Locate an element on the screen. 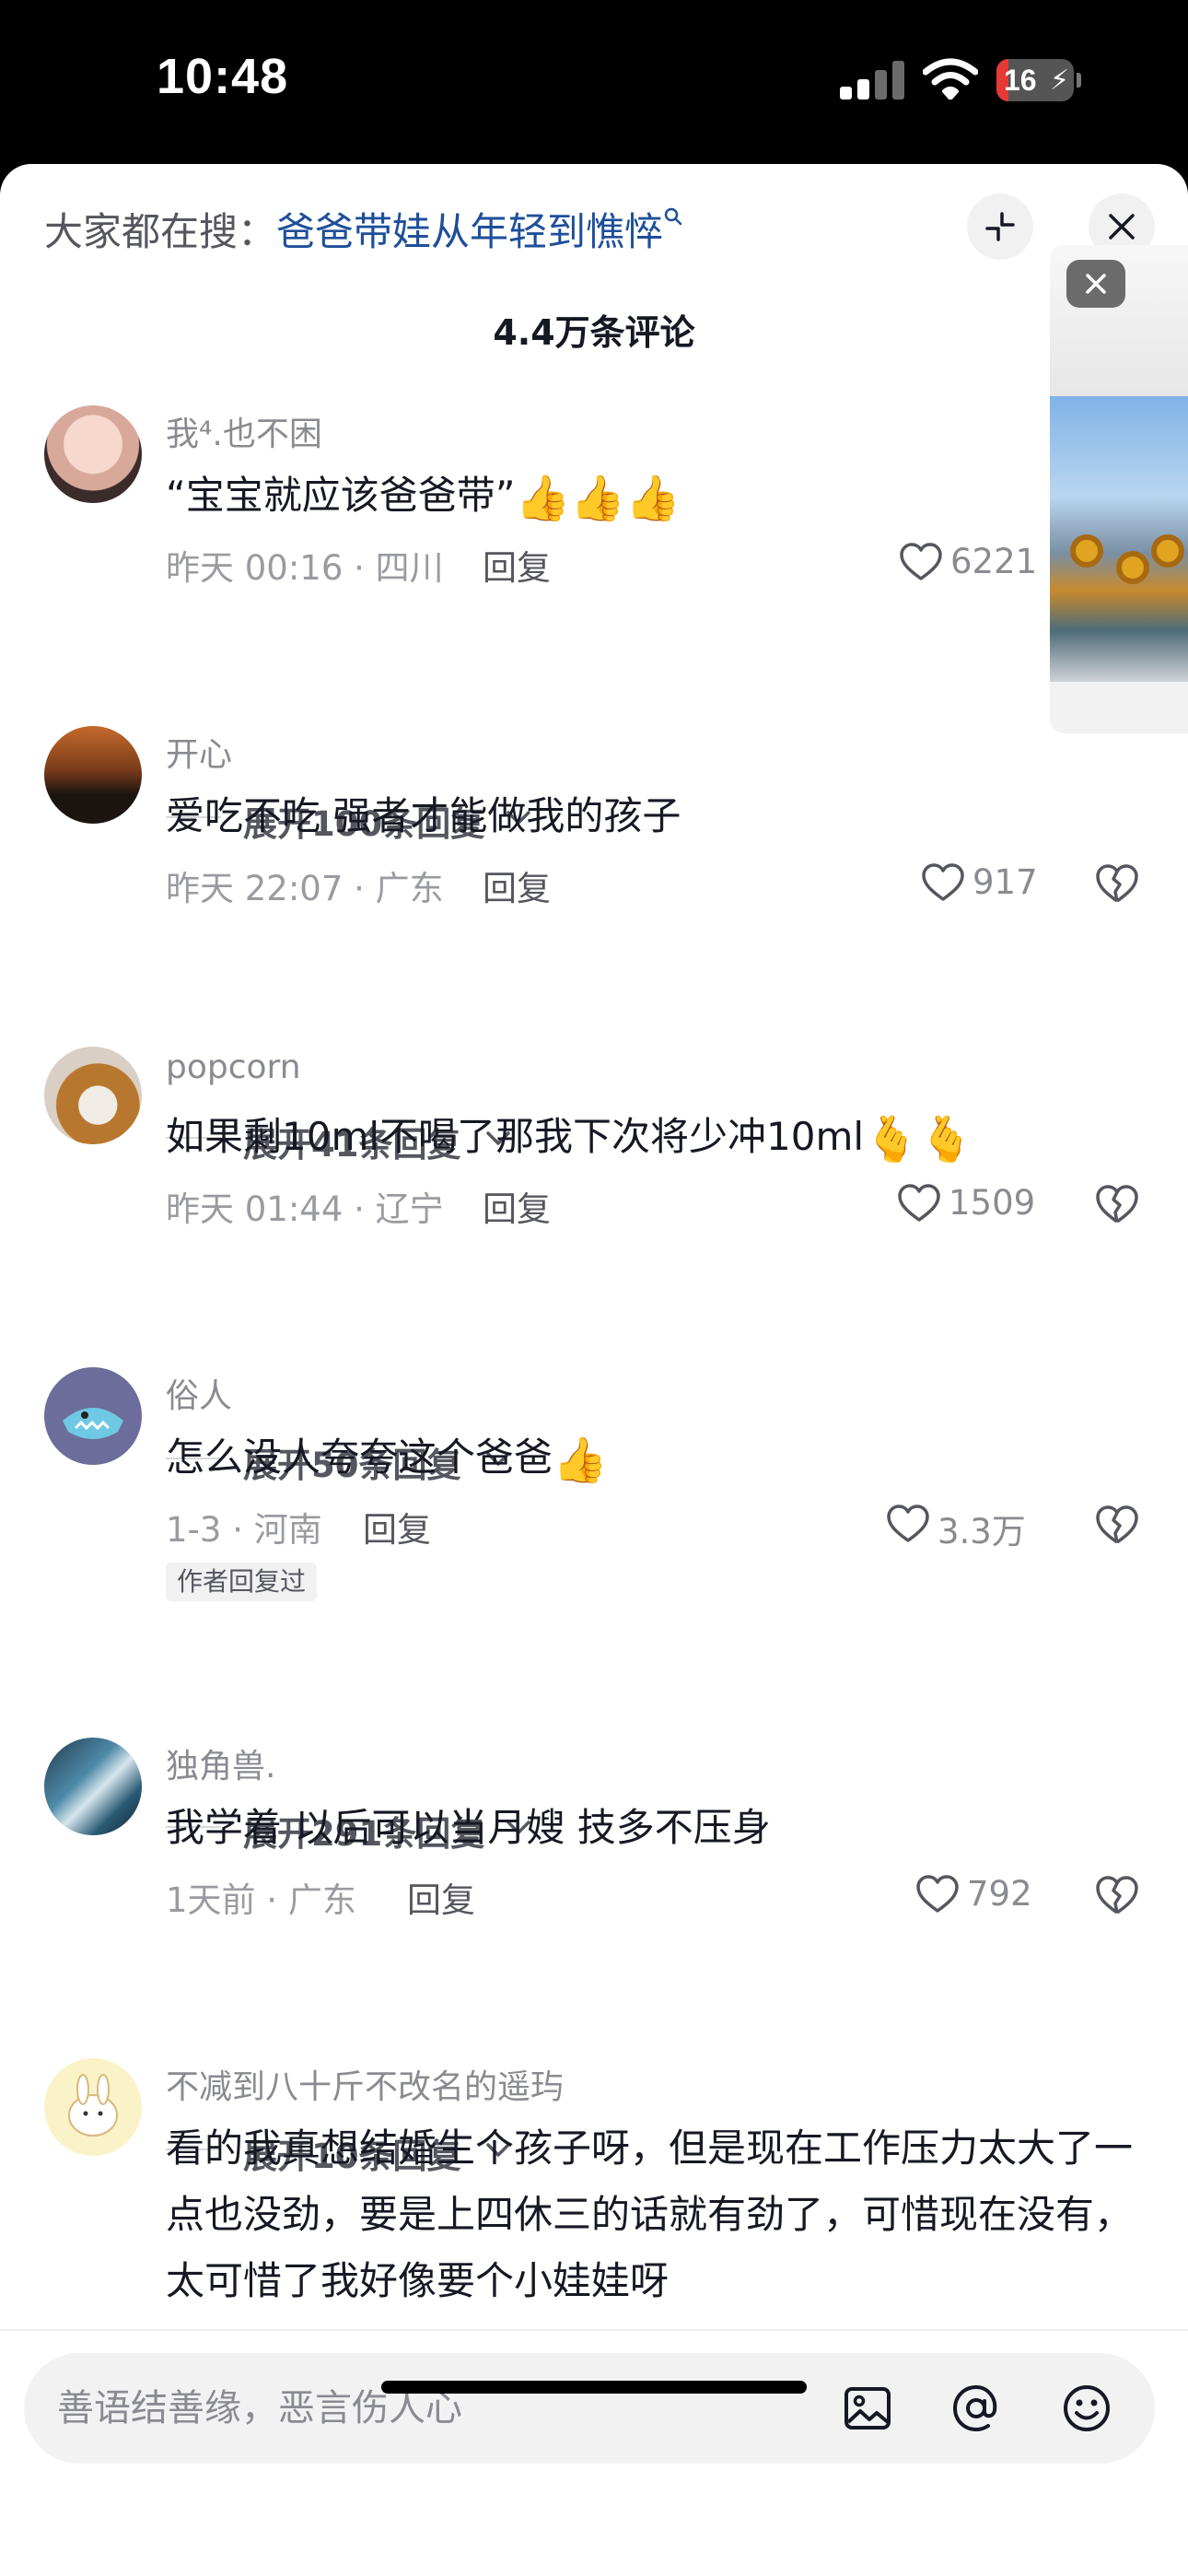 This screenshot has width=1188, height=2576. minimize-icon is located at coordinates (1000, 227).